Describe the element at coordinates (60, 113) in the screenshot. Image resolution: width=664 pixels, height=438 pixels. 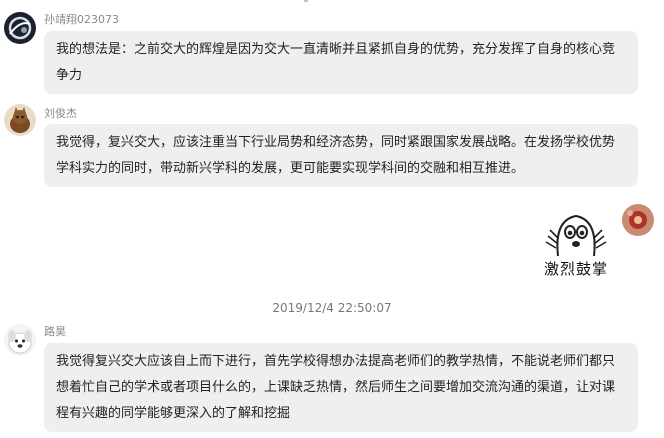
I see `sender-name: 刘俊杰` at that location.